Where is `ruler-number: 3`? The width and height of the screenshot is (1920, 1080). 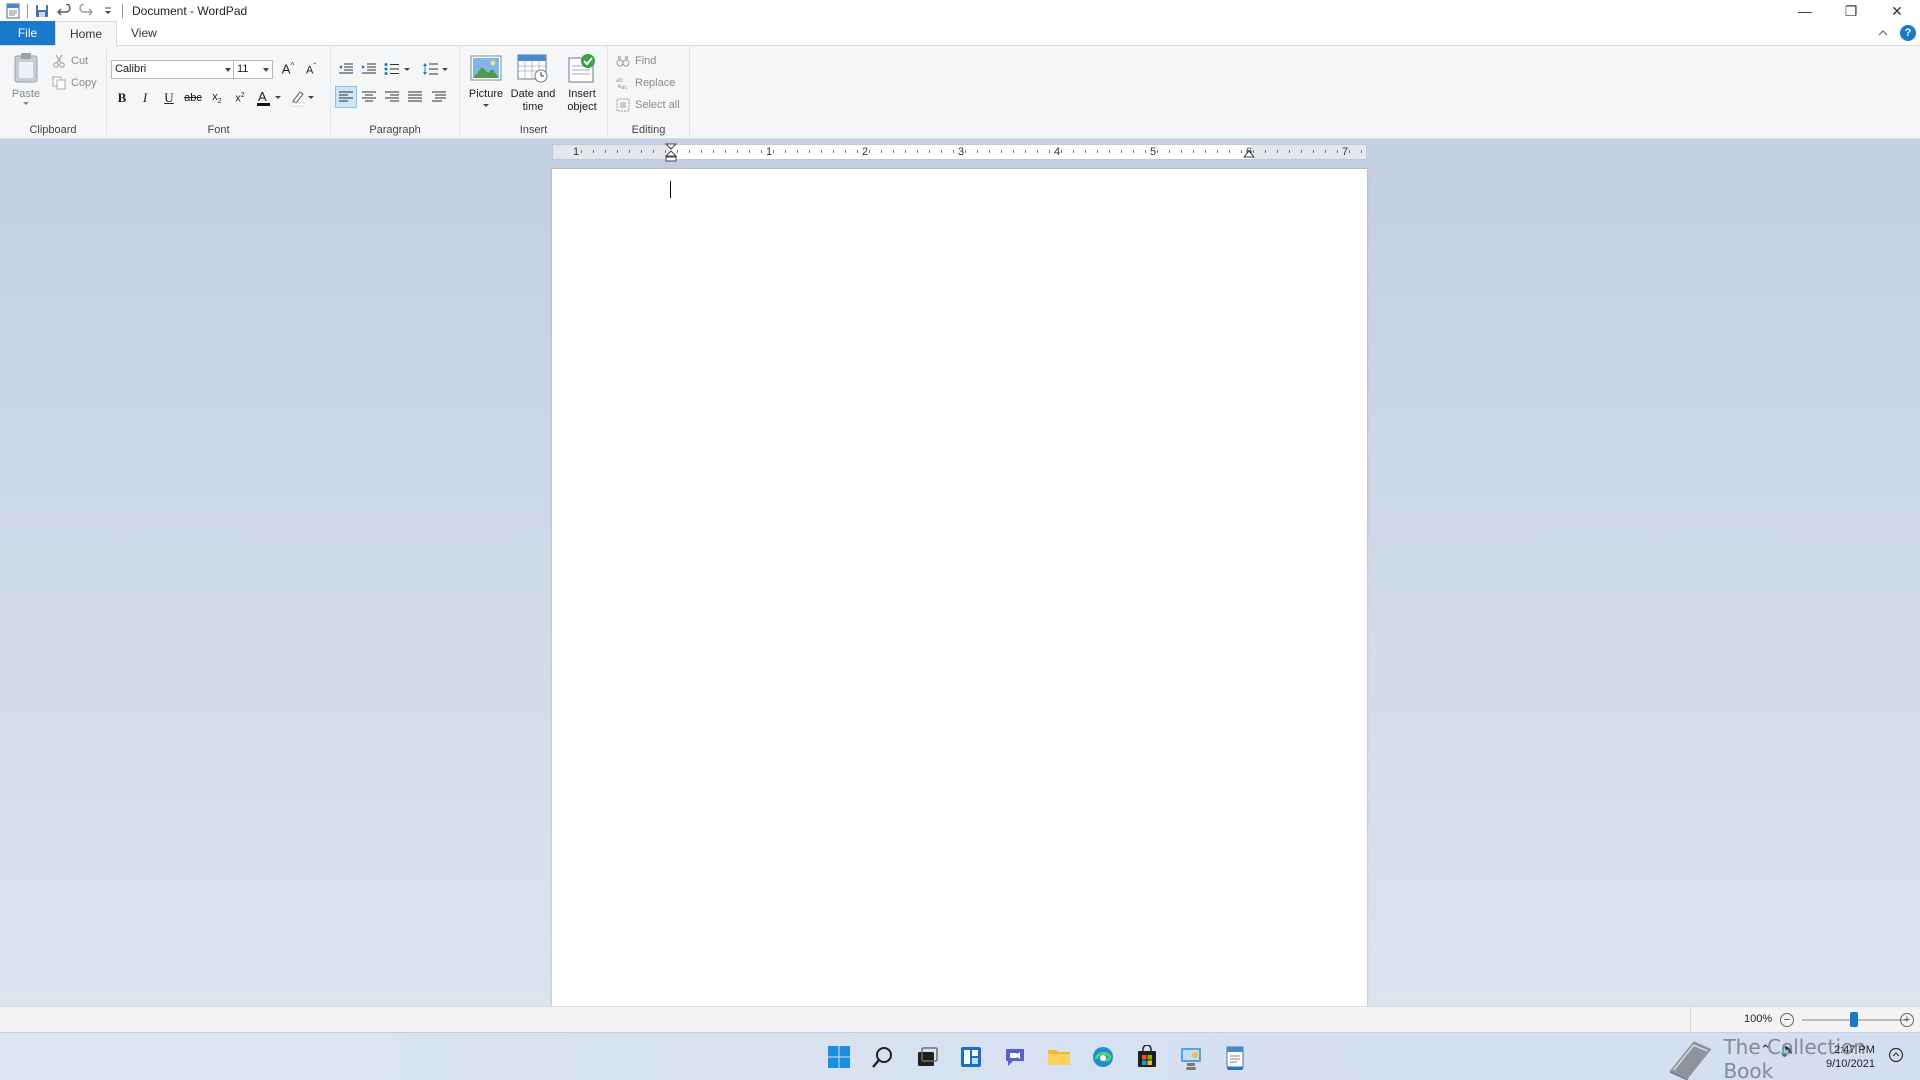
ruler-number: 3 is located at coordinates (961, 152).